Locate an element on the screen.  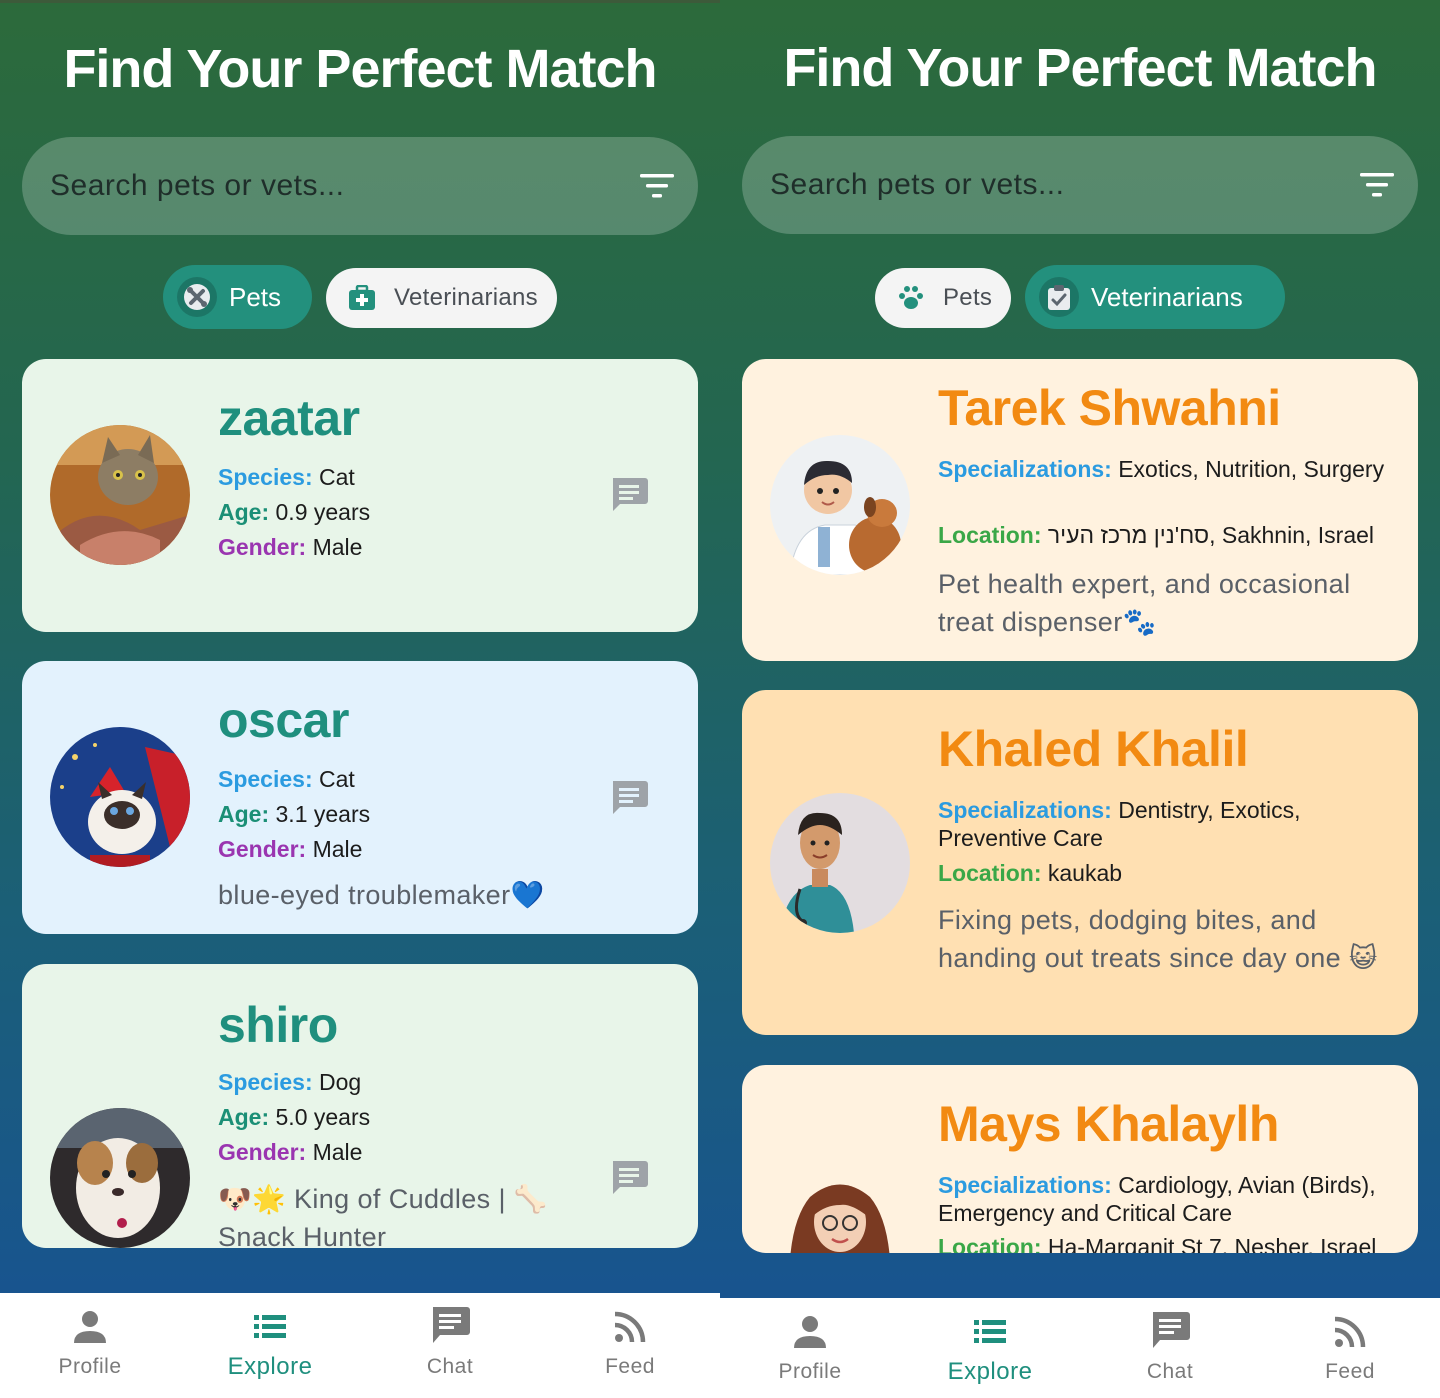
pet-age-row: Age: 0.9 years is located at coordinates (294, 512).